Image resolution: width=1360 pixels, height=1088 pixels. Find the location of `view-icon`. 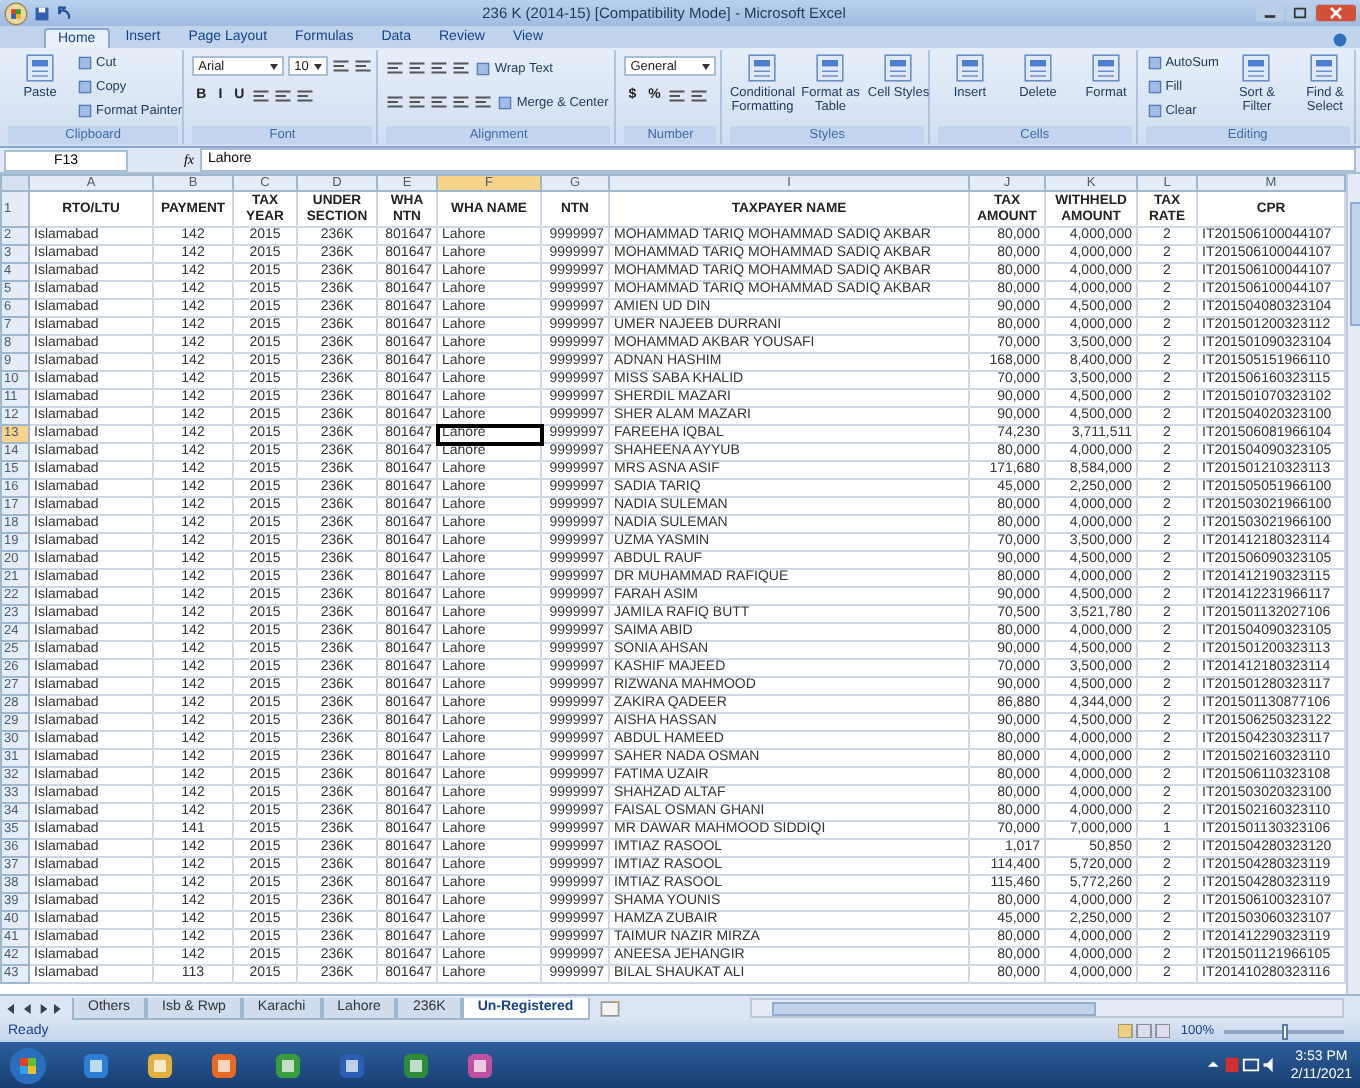

view-icon is located at coordinates (1144, 1031).